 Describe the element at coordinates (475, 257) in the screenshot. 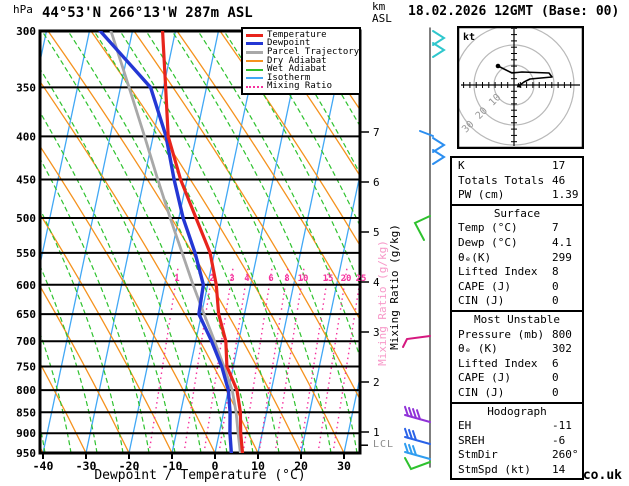

I see `table-row-label: θₑ(K)` at that location.